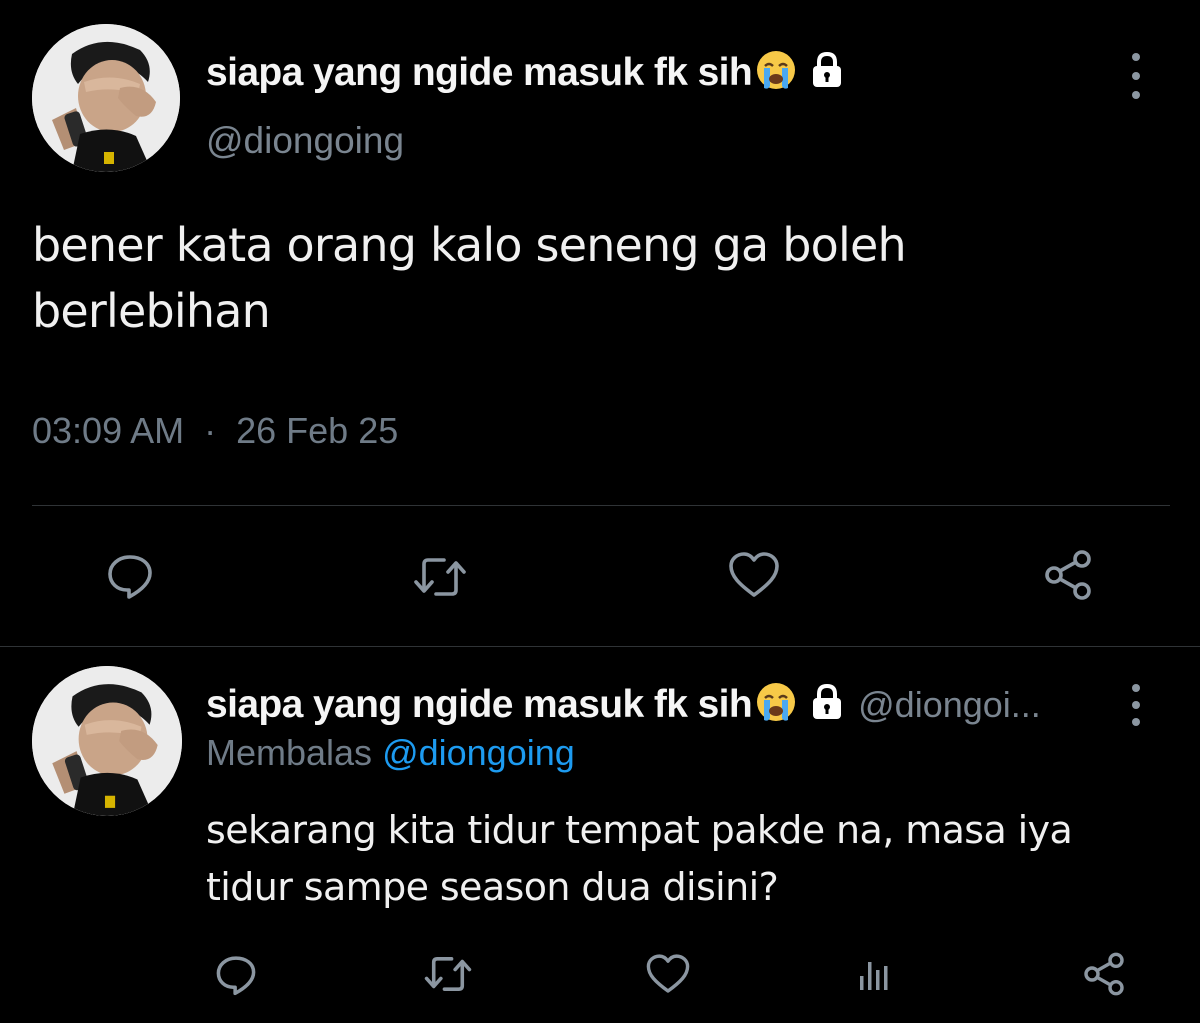 This screenshot has height=1023, width=1200. I want to click on retweet-button, so click(440, 577).